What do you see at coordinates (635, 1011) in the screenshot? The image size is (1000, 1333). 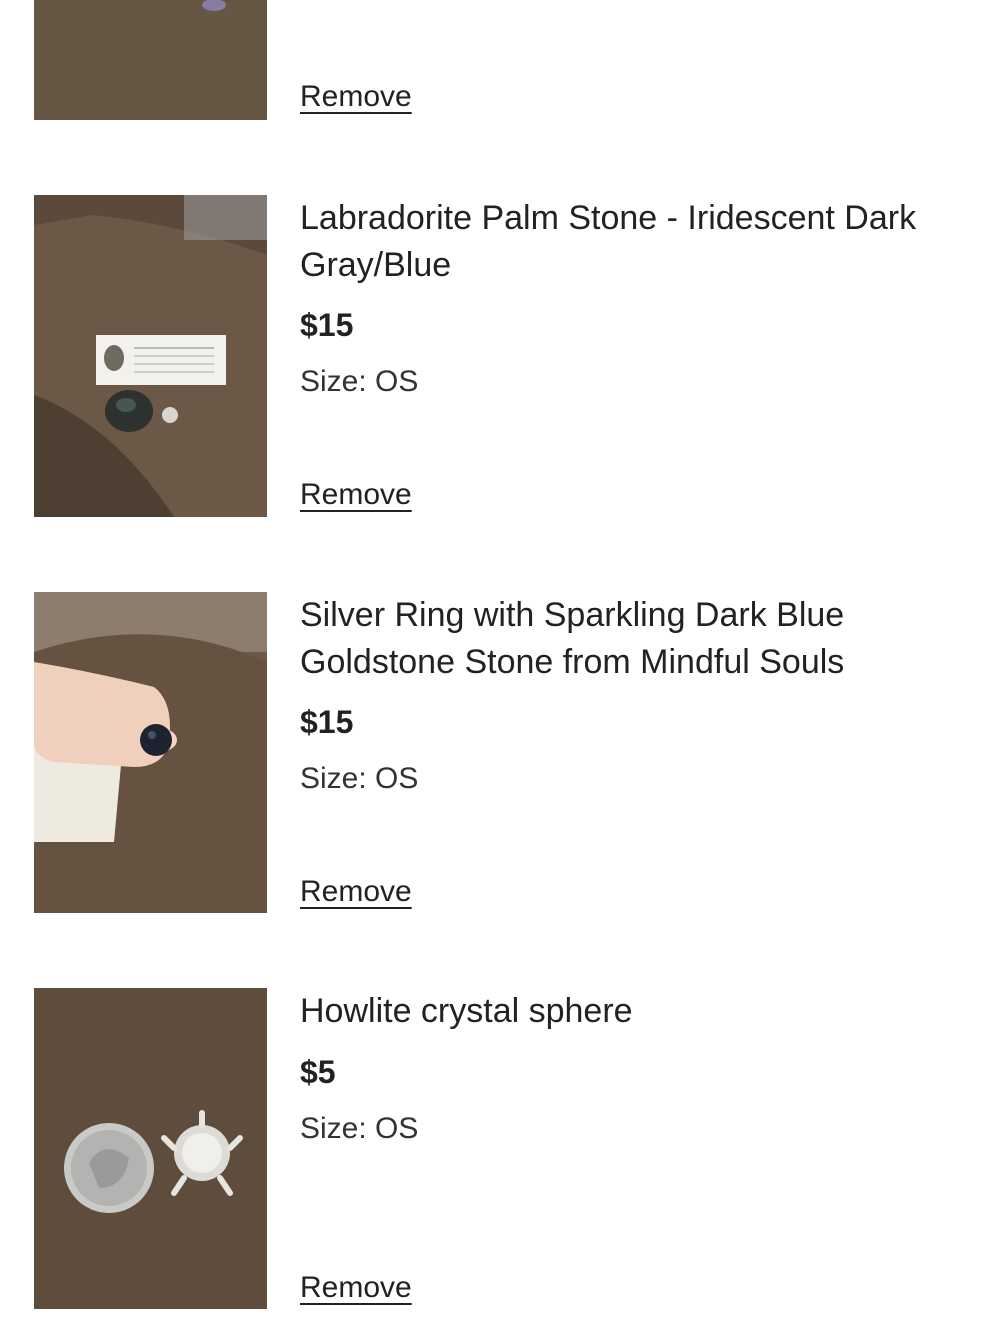 I see `product-title: Howlite crystal sphere` at bounding box center [635, 1011].